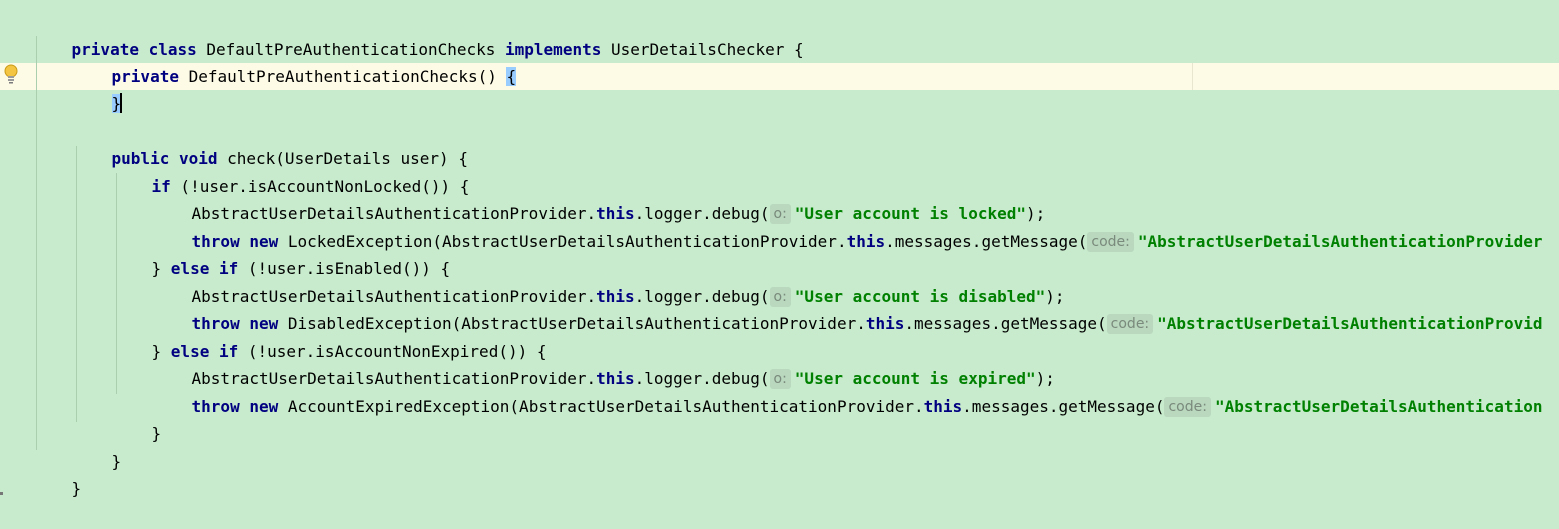 The image size is (1559, 529). What do you see at coordinates (702, 49) in the screenshot?
I see `code-text: UserDetailsChecker {` at bounding box center [702, 49].